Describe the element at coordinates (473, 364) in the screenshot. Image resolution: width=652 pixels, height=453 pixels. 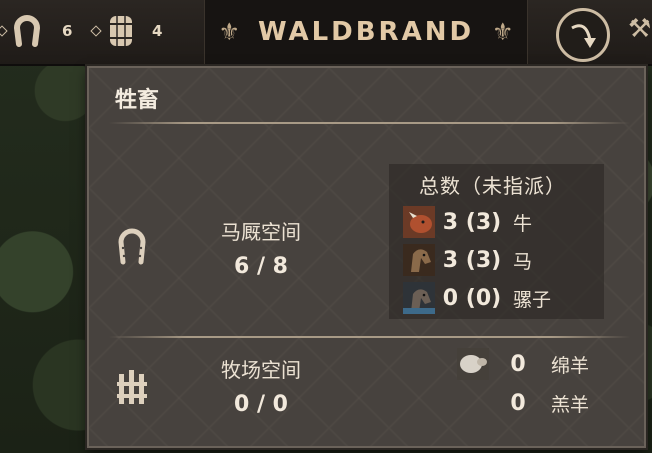
I see `sheep-portrait-icon` at that location.